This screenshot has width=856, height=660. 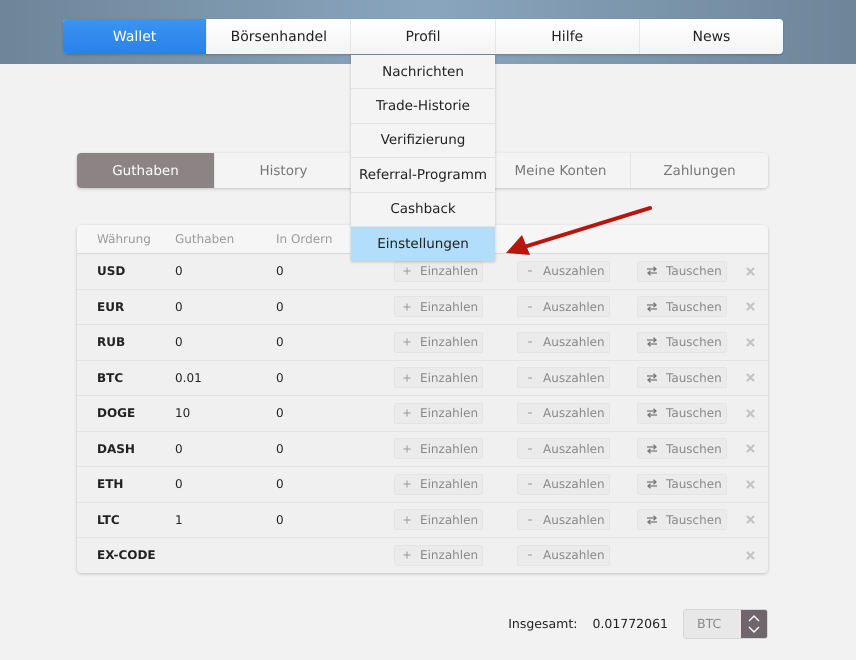 I want to click on nav-tab: Profil, so click(x=422, y=36).